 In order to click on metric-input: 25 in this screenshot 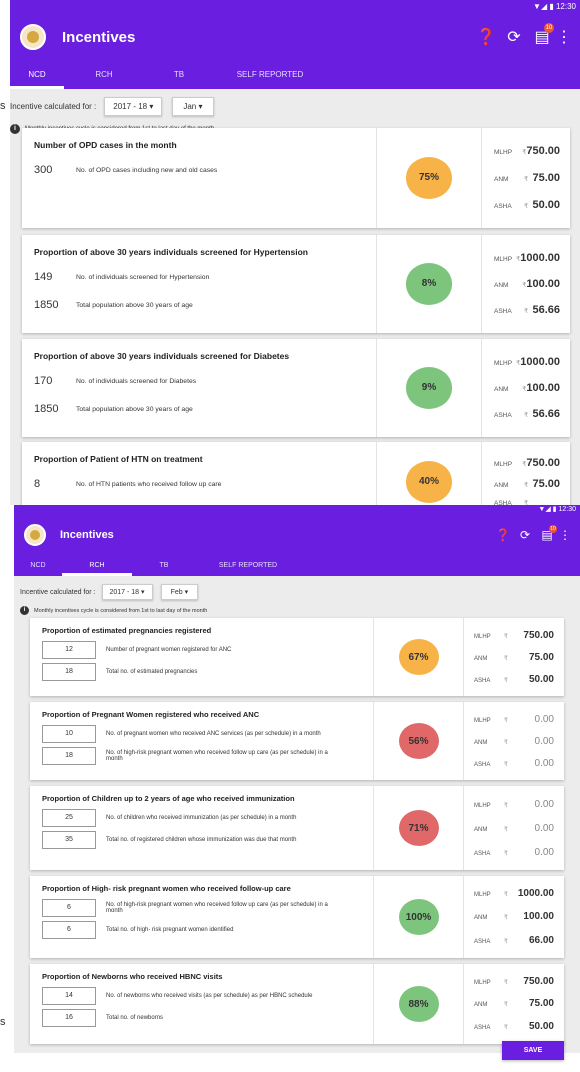, I will do `click(69, 818)`.